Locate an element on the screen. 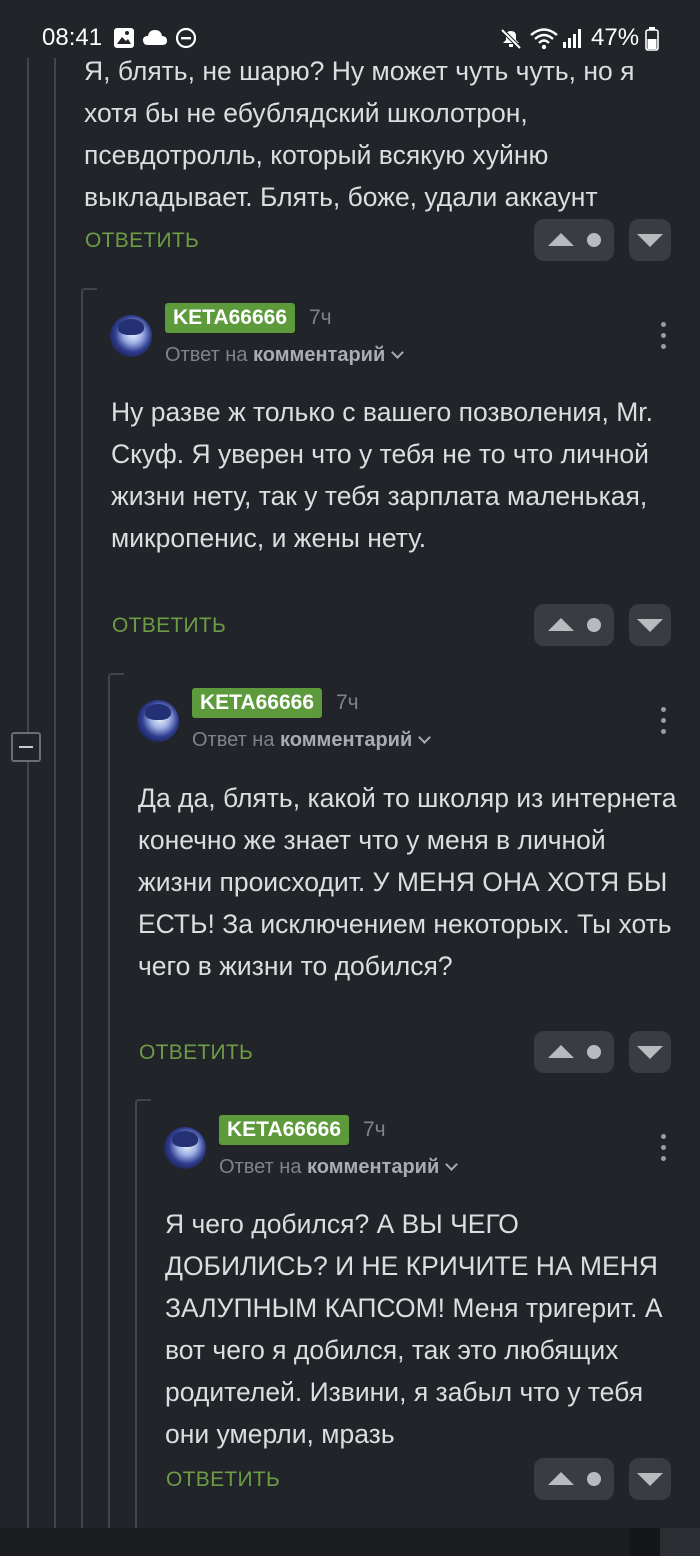 The image size is (700, 1556). wifi-icon is located at coordinates (544, 39).